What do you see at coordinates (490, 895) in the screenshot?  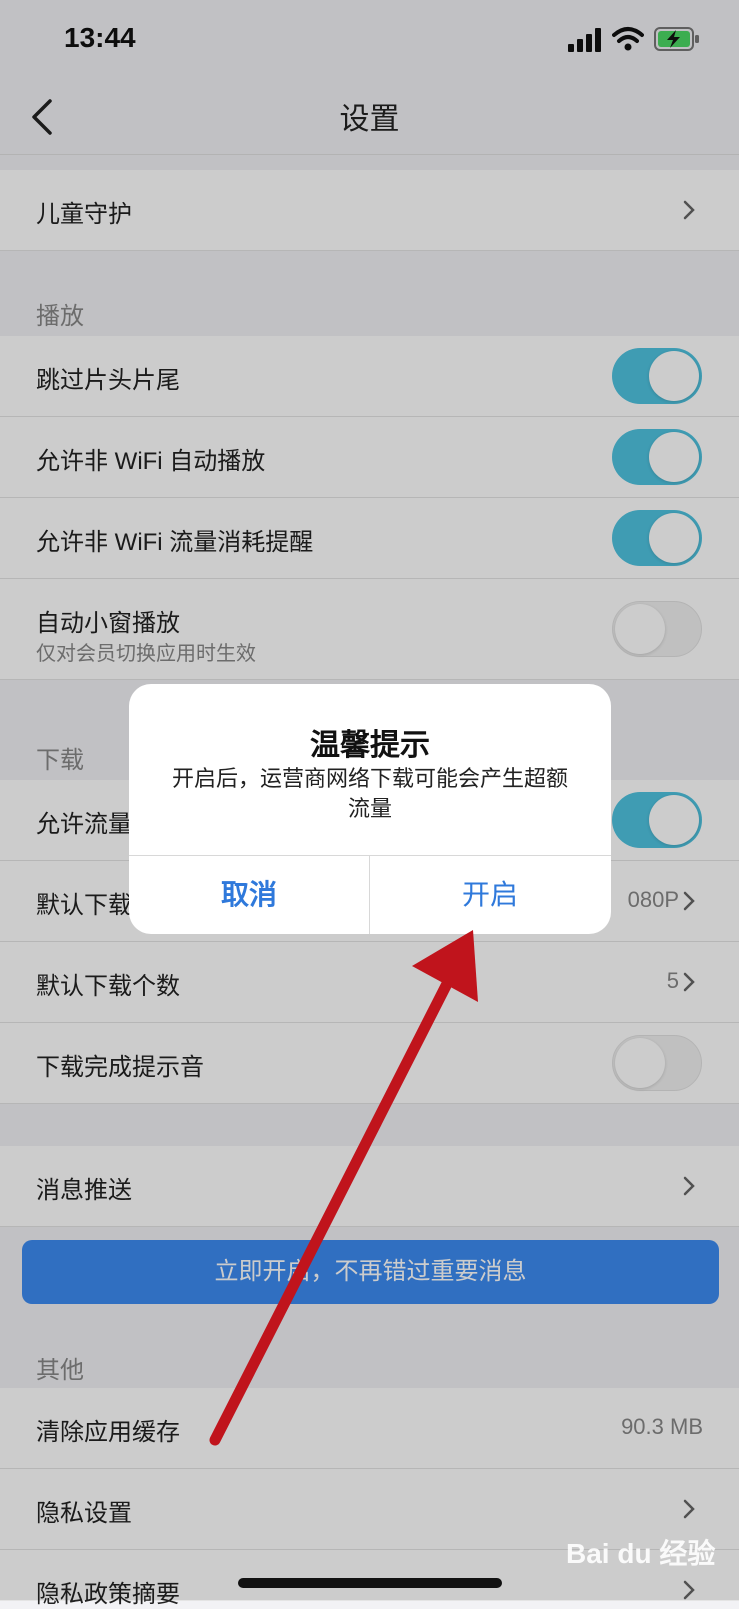 I see `confirm-enable-button: 开启` at bounding box center [490, 895].